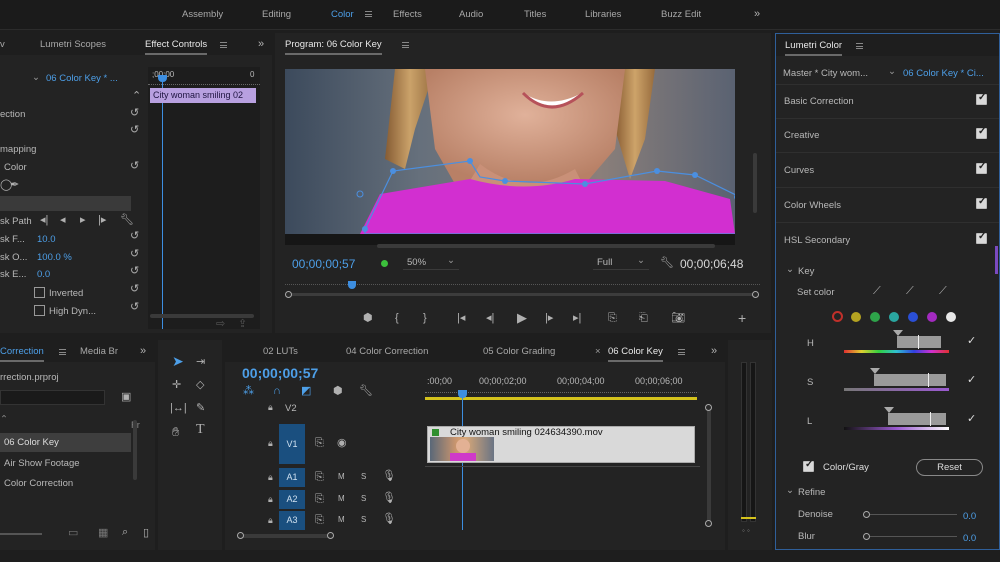  Describe the element at coordinates (635, 354) in the screenshot. I see `tab-sequence-06: 06 Color Key` at that location.